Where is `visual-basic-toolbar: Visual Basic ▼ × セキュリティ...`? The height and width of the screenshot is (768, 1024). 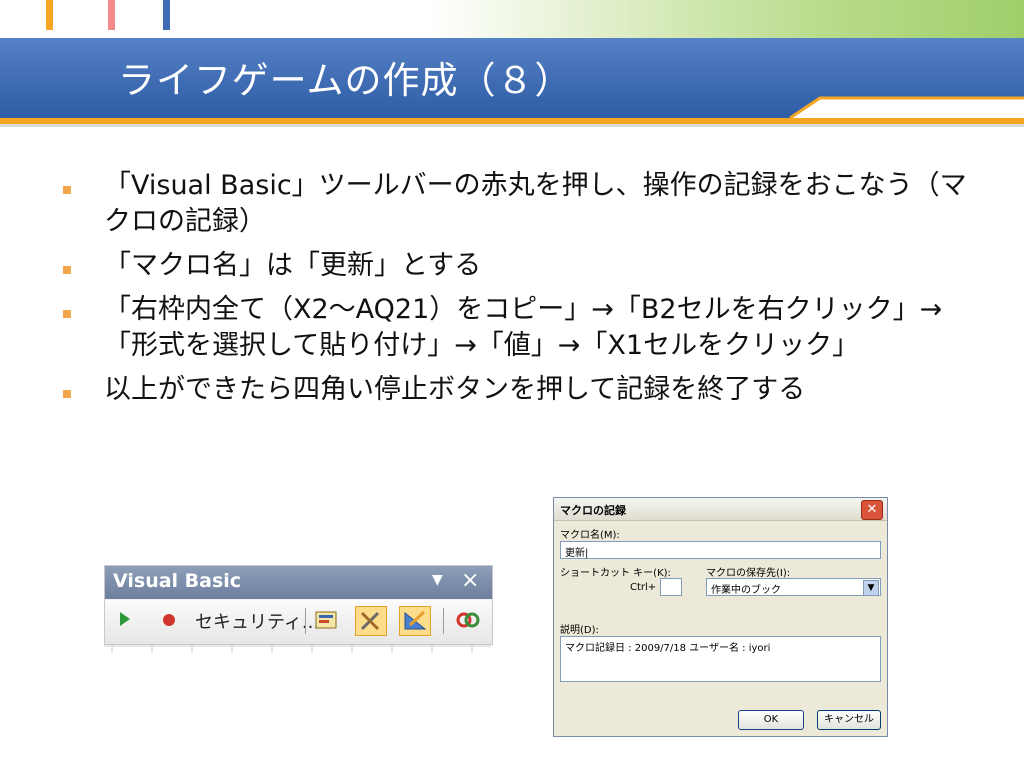
visual-basic-toolbar: Visual Basic ▼ × セキュリティ... is located at coordinates (298, 605).